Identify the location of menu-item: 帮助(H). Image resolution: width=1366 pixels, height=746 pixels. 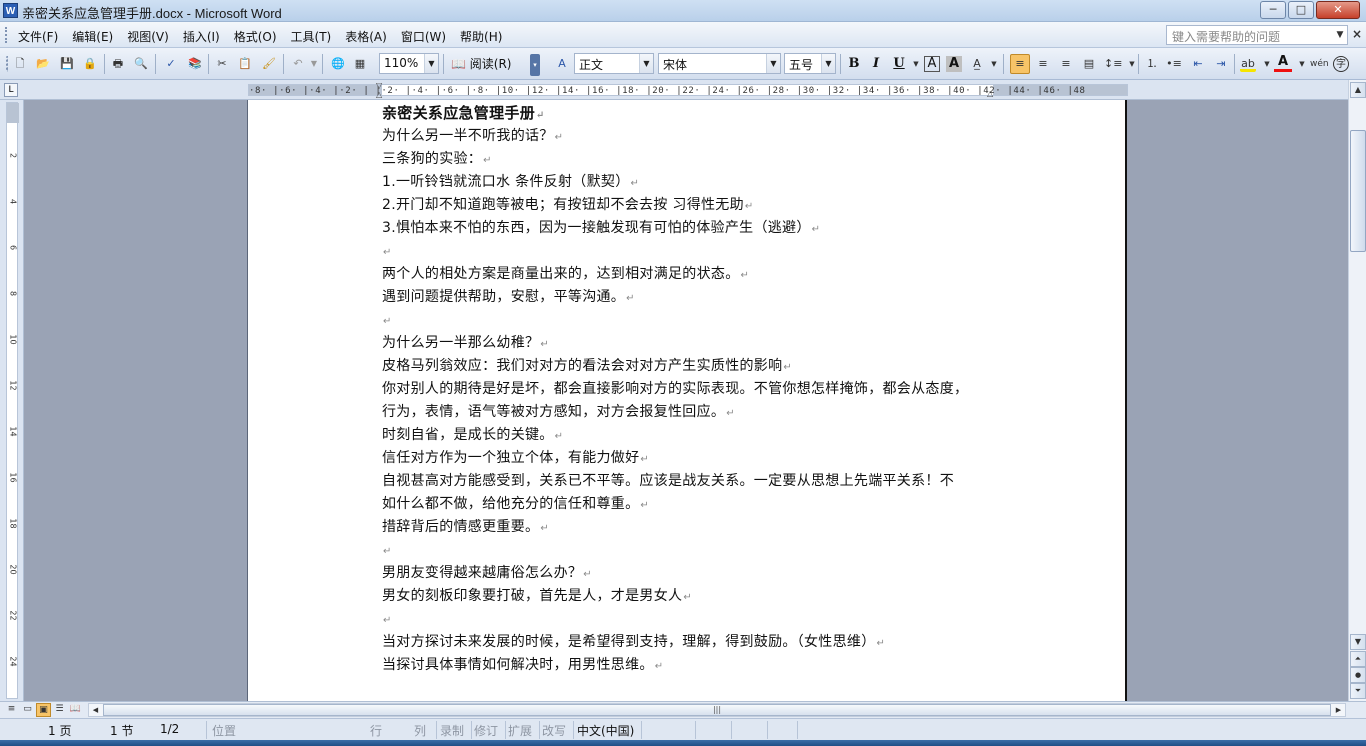
(481, 36).